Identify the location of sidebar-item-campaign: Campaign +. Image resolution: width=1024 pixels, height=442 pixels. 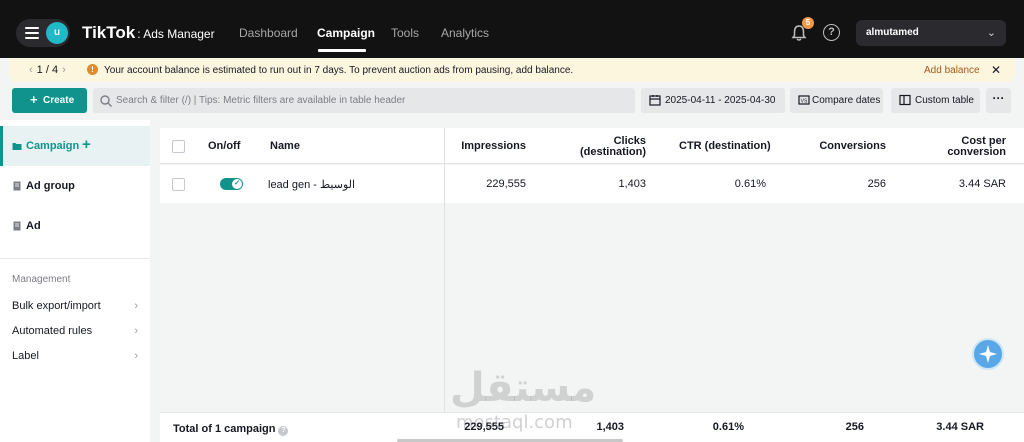
(75, 146).